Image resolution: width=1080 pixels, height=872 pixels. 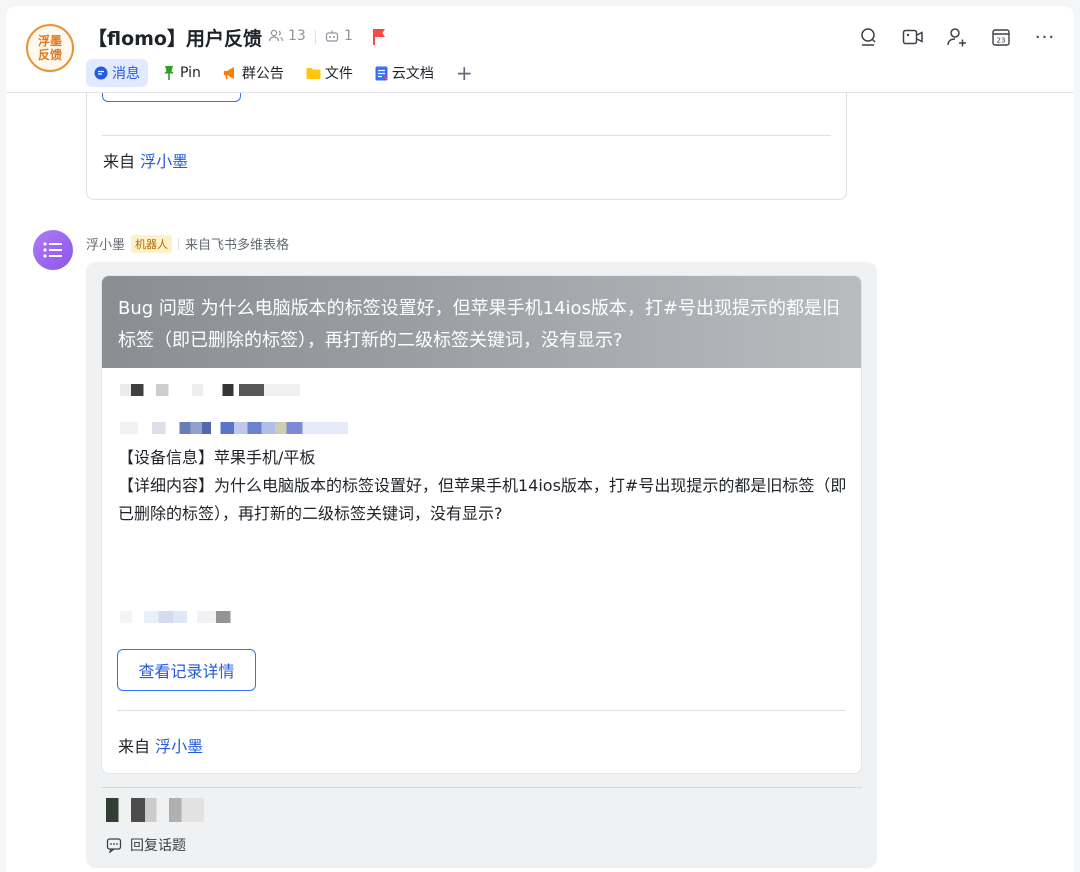 I want to click on tab-messages: 消息, so click(x=117, y=73).